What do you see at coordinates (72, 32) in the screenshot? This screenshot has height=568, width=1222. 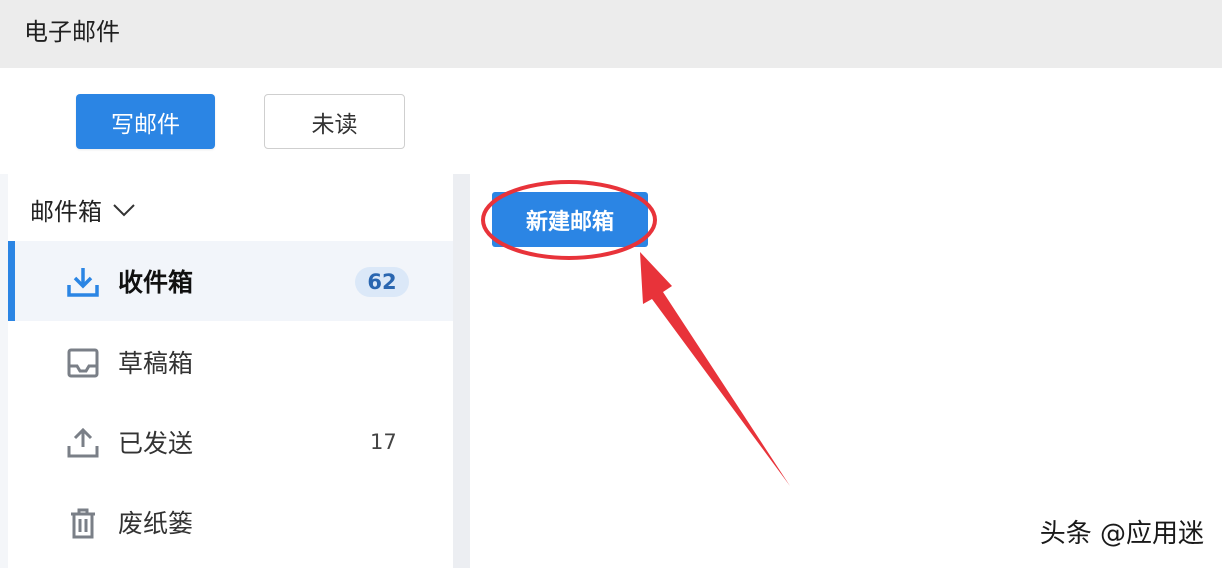 I see `window-title: 电子邮件` at bounding box center [72, 32].